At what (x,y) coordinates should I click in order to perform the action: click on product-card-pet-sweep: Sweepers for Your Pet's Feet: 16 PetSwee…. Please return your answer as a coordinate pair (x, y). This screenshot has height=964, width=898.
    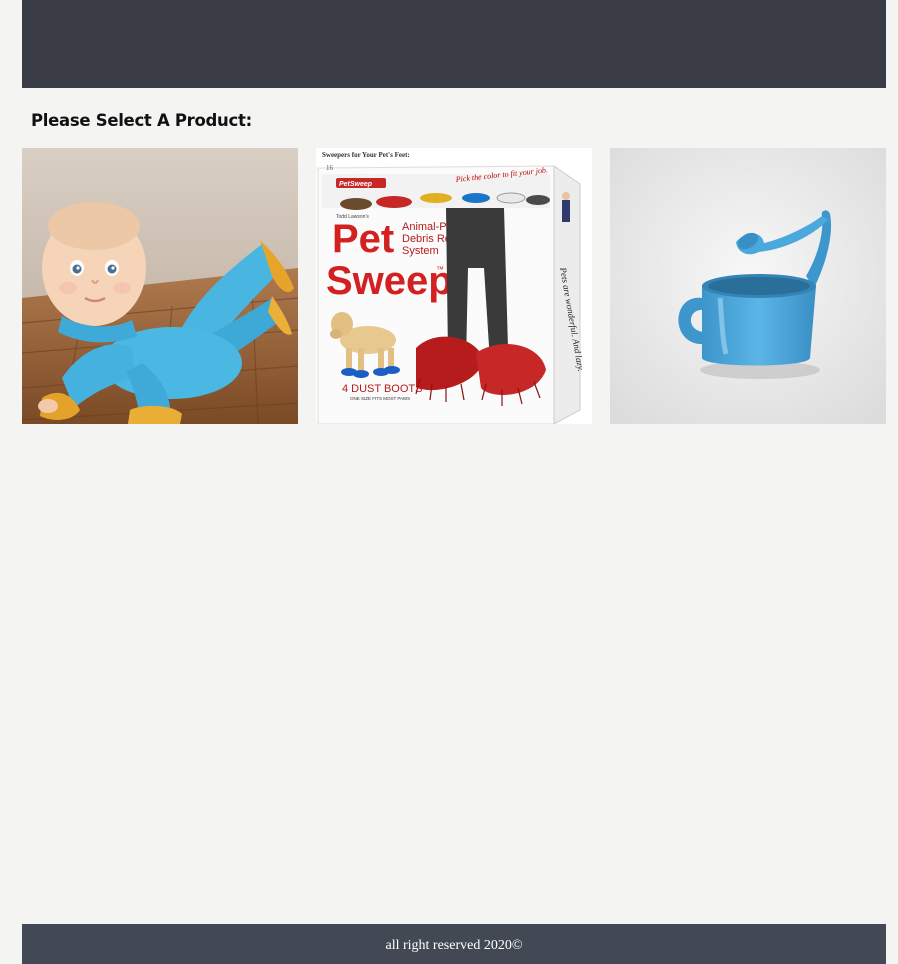
    Looking at the image, I should click on (454, 286).